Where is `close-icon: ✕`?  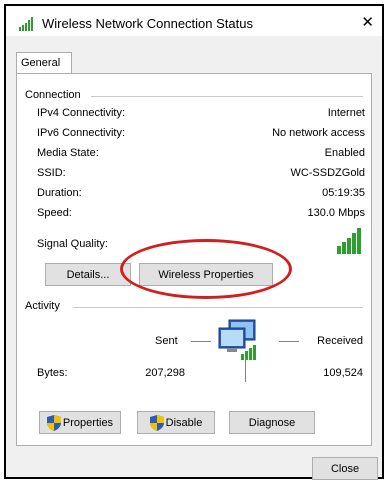
close-icon: ✕ is located at coordinates (367, 22).